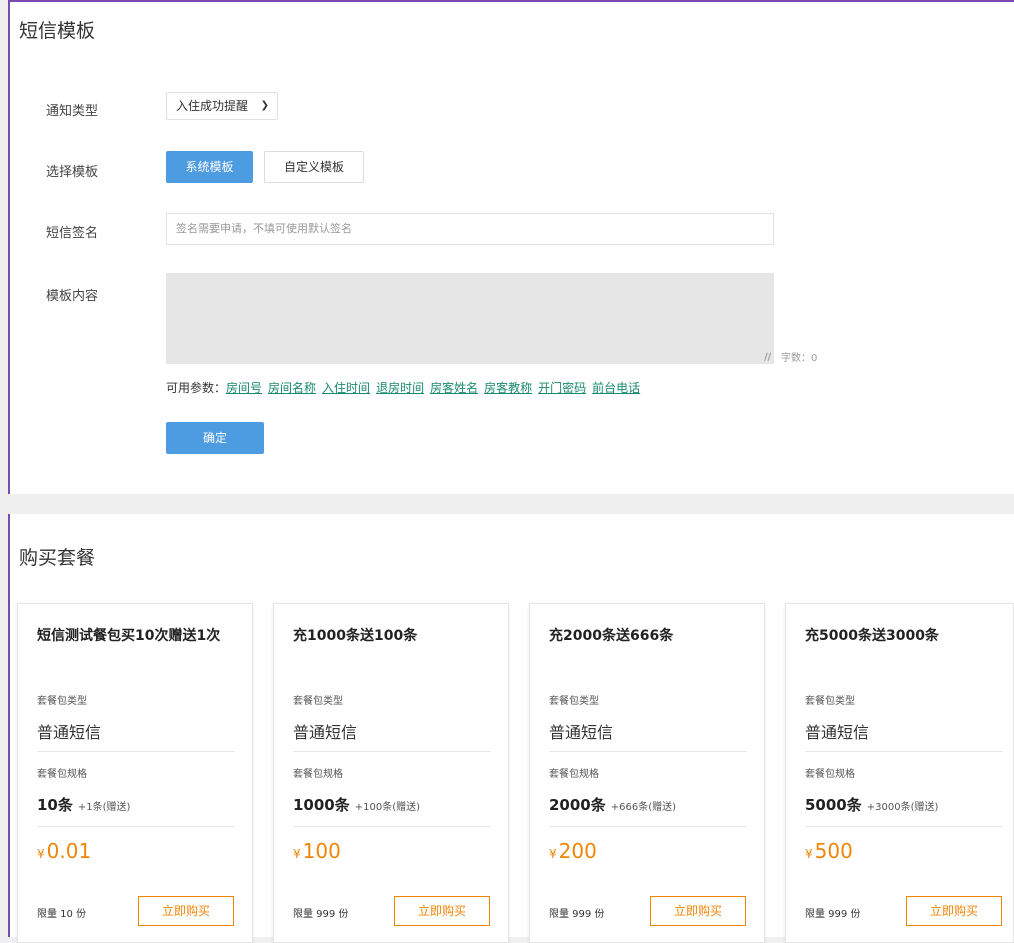  I want to click on content-textarea: ∕∕, so click(470, 318).